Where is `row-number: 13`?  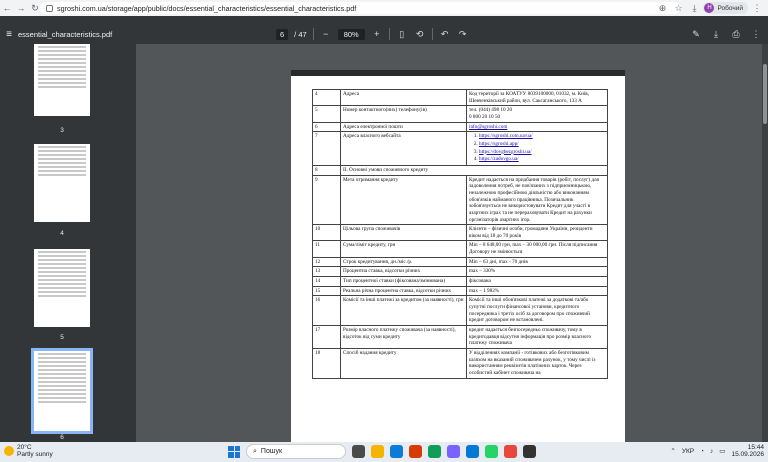 row-number: 13 is located at coordinates (326, 272).